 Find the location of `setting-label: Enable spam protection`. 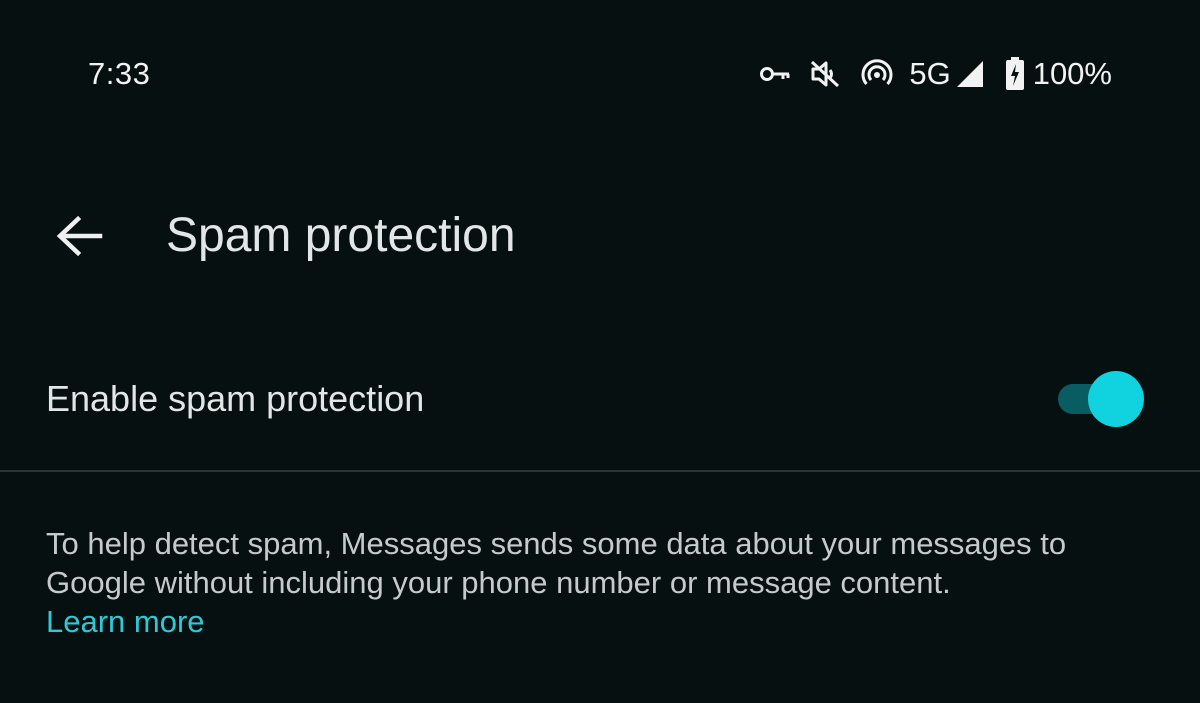

setting-label: Enable spam protection is located at coordinates (235, 398).